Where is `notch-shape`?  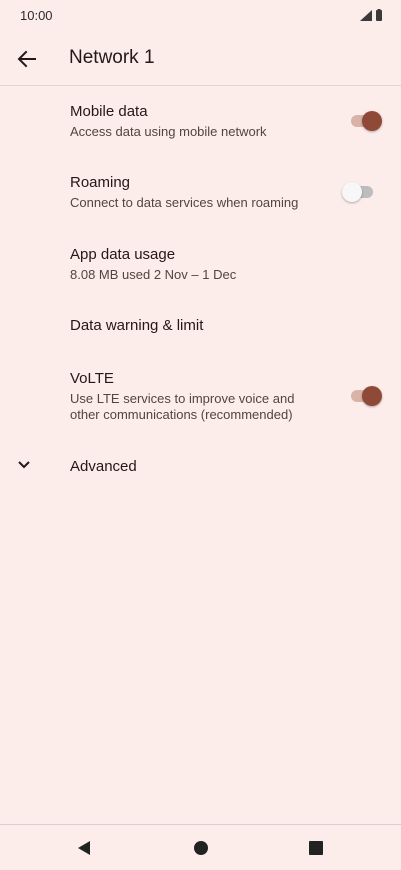
notch-shape is located at coordinates (200, 17).